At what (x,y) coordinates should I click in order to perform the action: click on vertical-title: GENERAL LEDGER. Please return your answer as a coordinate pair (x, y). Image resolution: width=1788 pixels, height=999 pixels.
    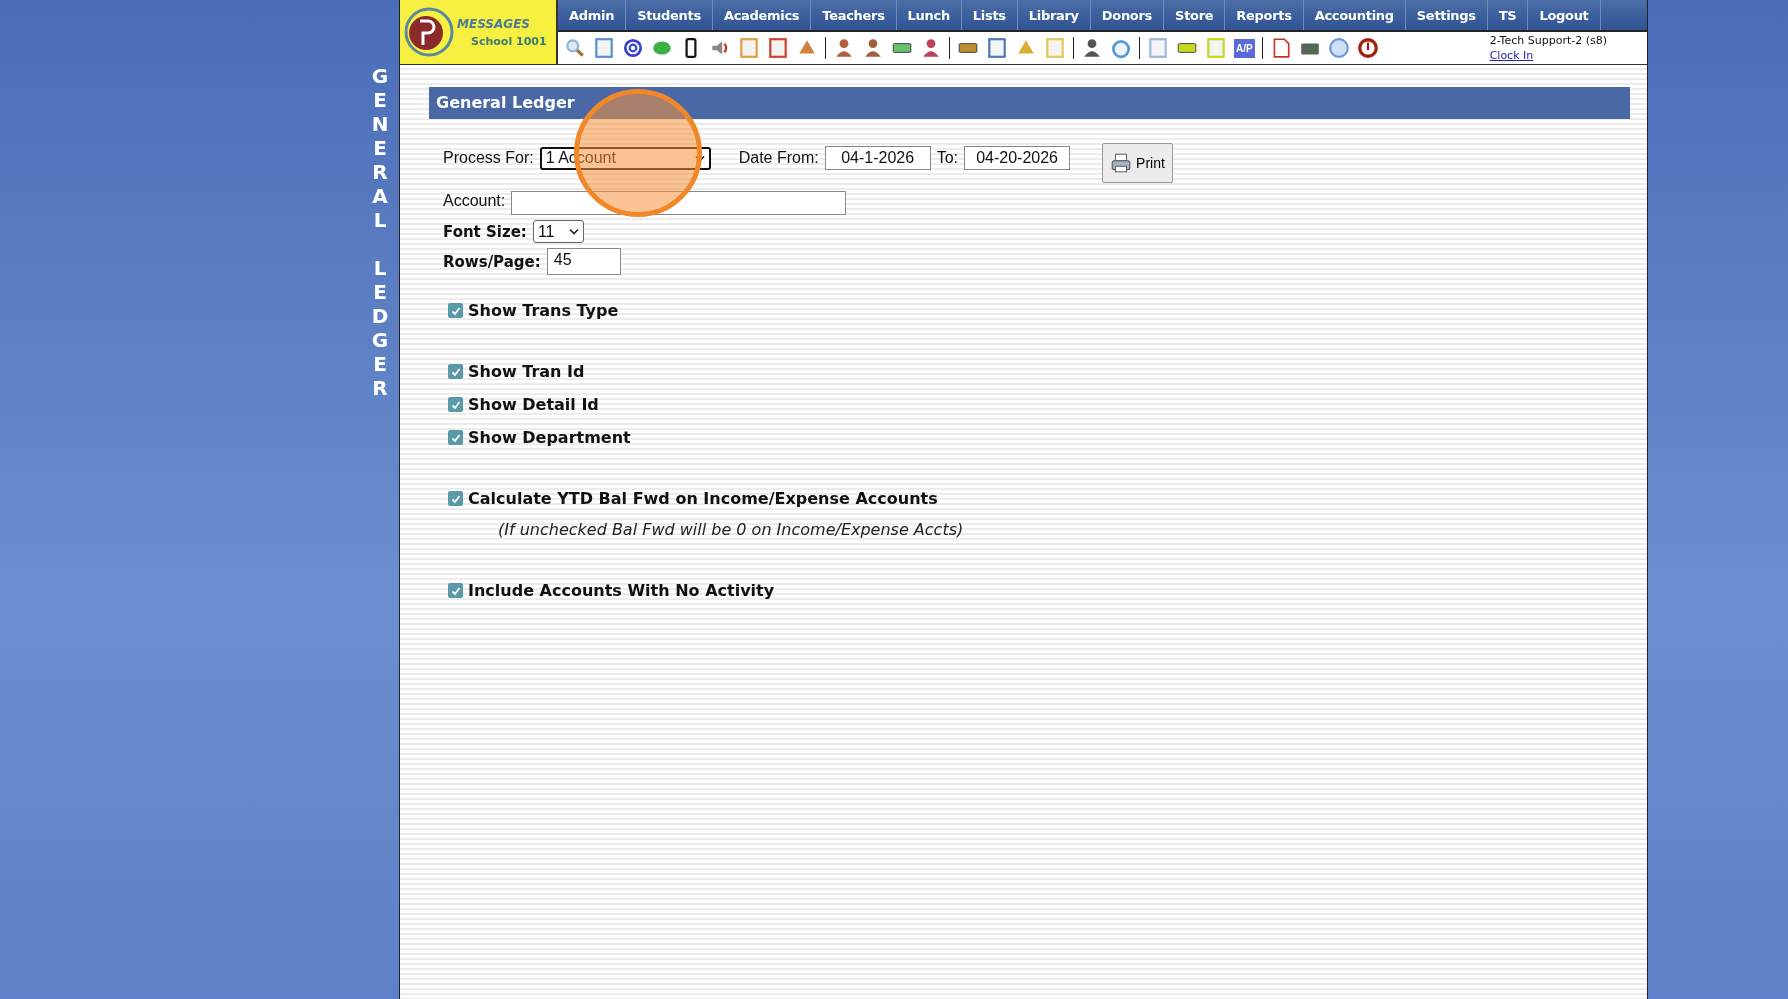
    Looking at the image, I should click on (380, 233).